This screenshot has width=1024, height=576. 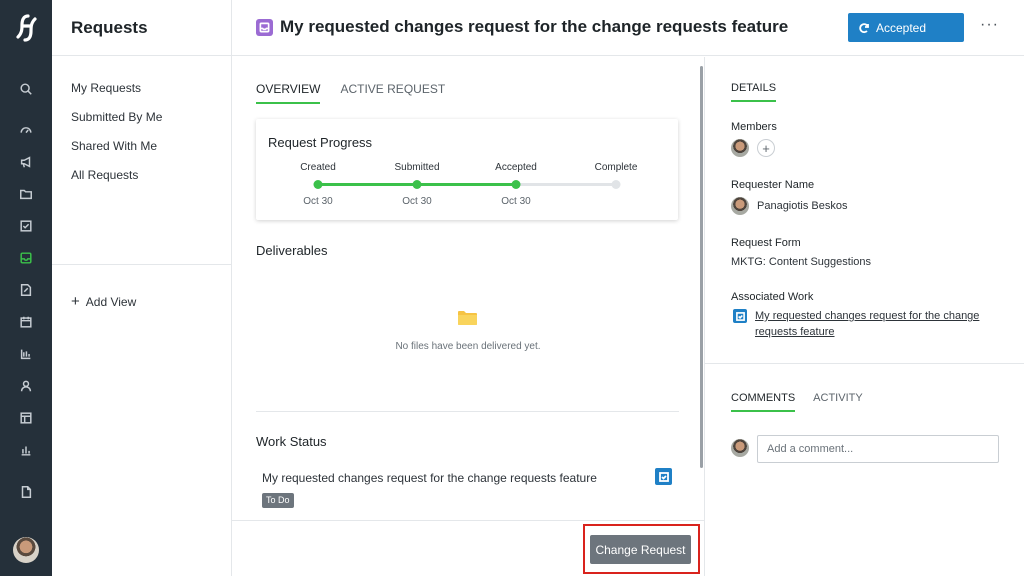 What do you see at coordinates (141, 152) in the screenshot?
I see `sidebar-item-shared-with-me: Shared With Me` at bounding box center [141, 152].